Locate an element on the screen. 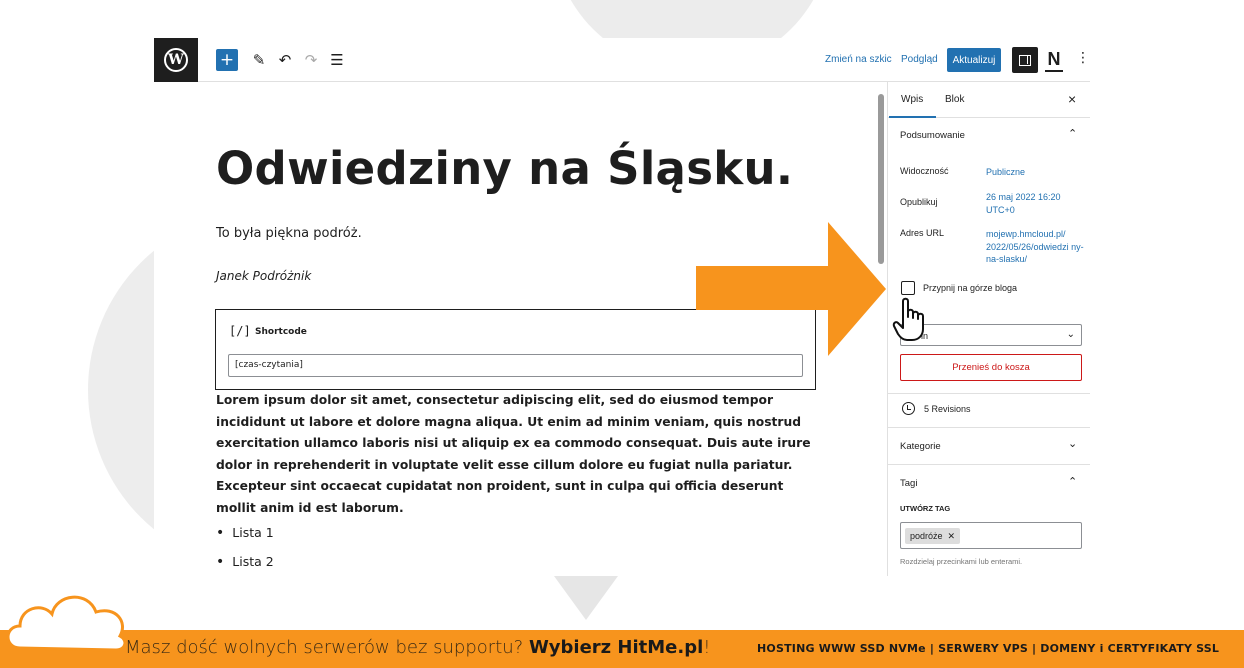 This screenshot has height=668, width=1244. tab-post: Wpis is located at coordinates (912, 106).